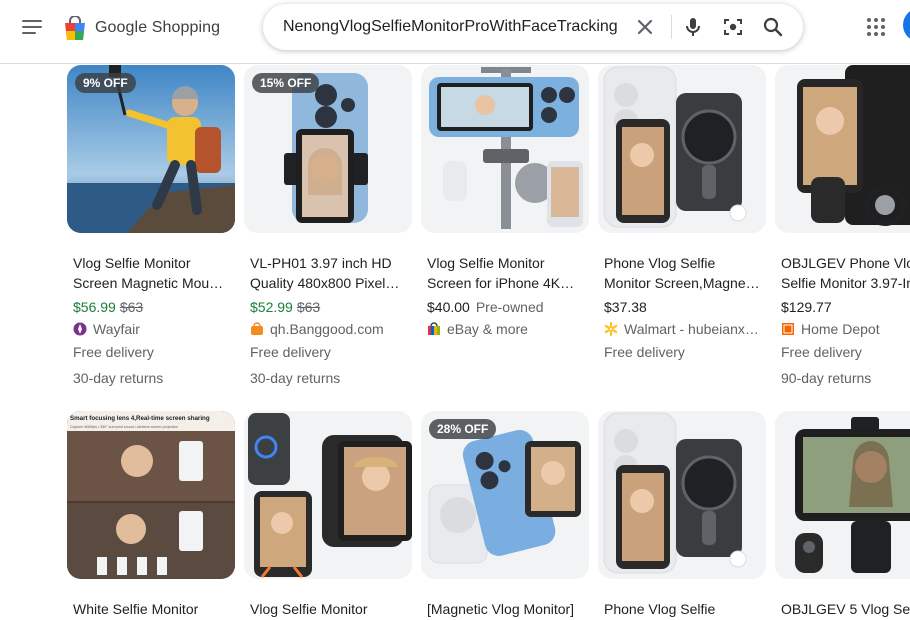  I want to click on hamburger-menu-icon, so click(32, 27).